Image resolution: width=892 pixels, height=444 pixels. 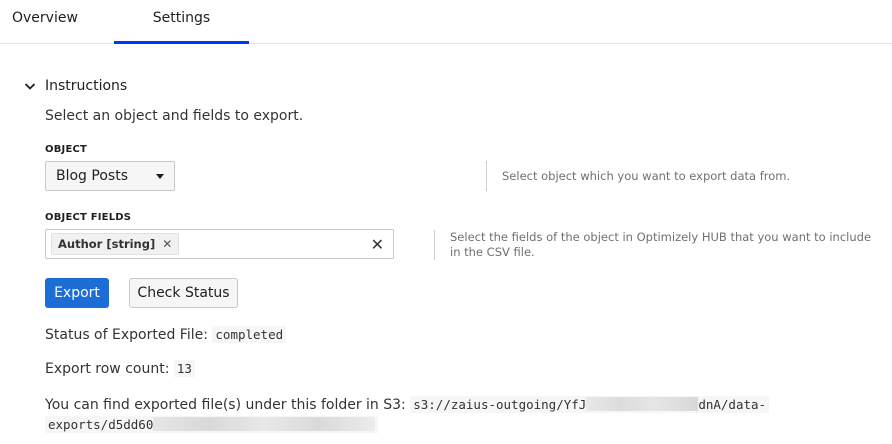 What do you see at coordinates (174, 116) in the screenshot?
I see `instructions-text: Select an object and fields to export.` at bounding box center [174, 116].